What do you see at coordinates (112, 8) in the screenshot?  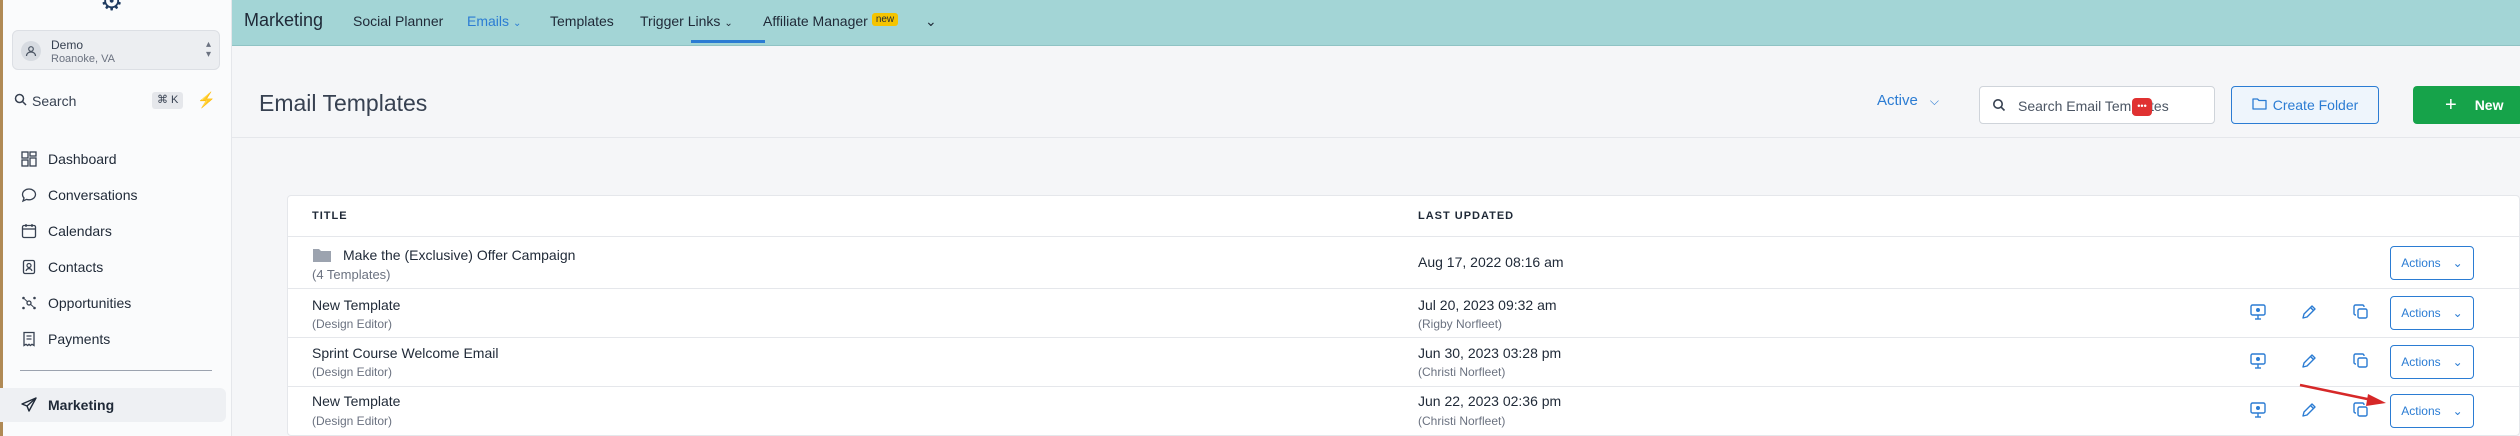 I see `logo-gear-icon: ⚙` at bounding box center [112, 8].